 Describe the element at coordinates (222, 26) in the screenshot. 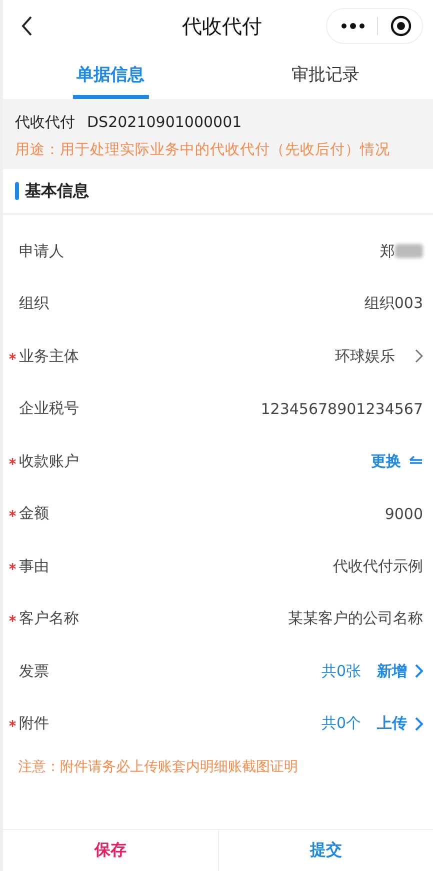

I see `page-title: 代收代付` at that location.